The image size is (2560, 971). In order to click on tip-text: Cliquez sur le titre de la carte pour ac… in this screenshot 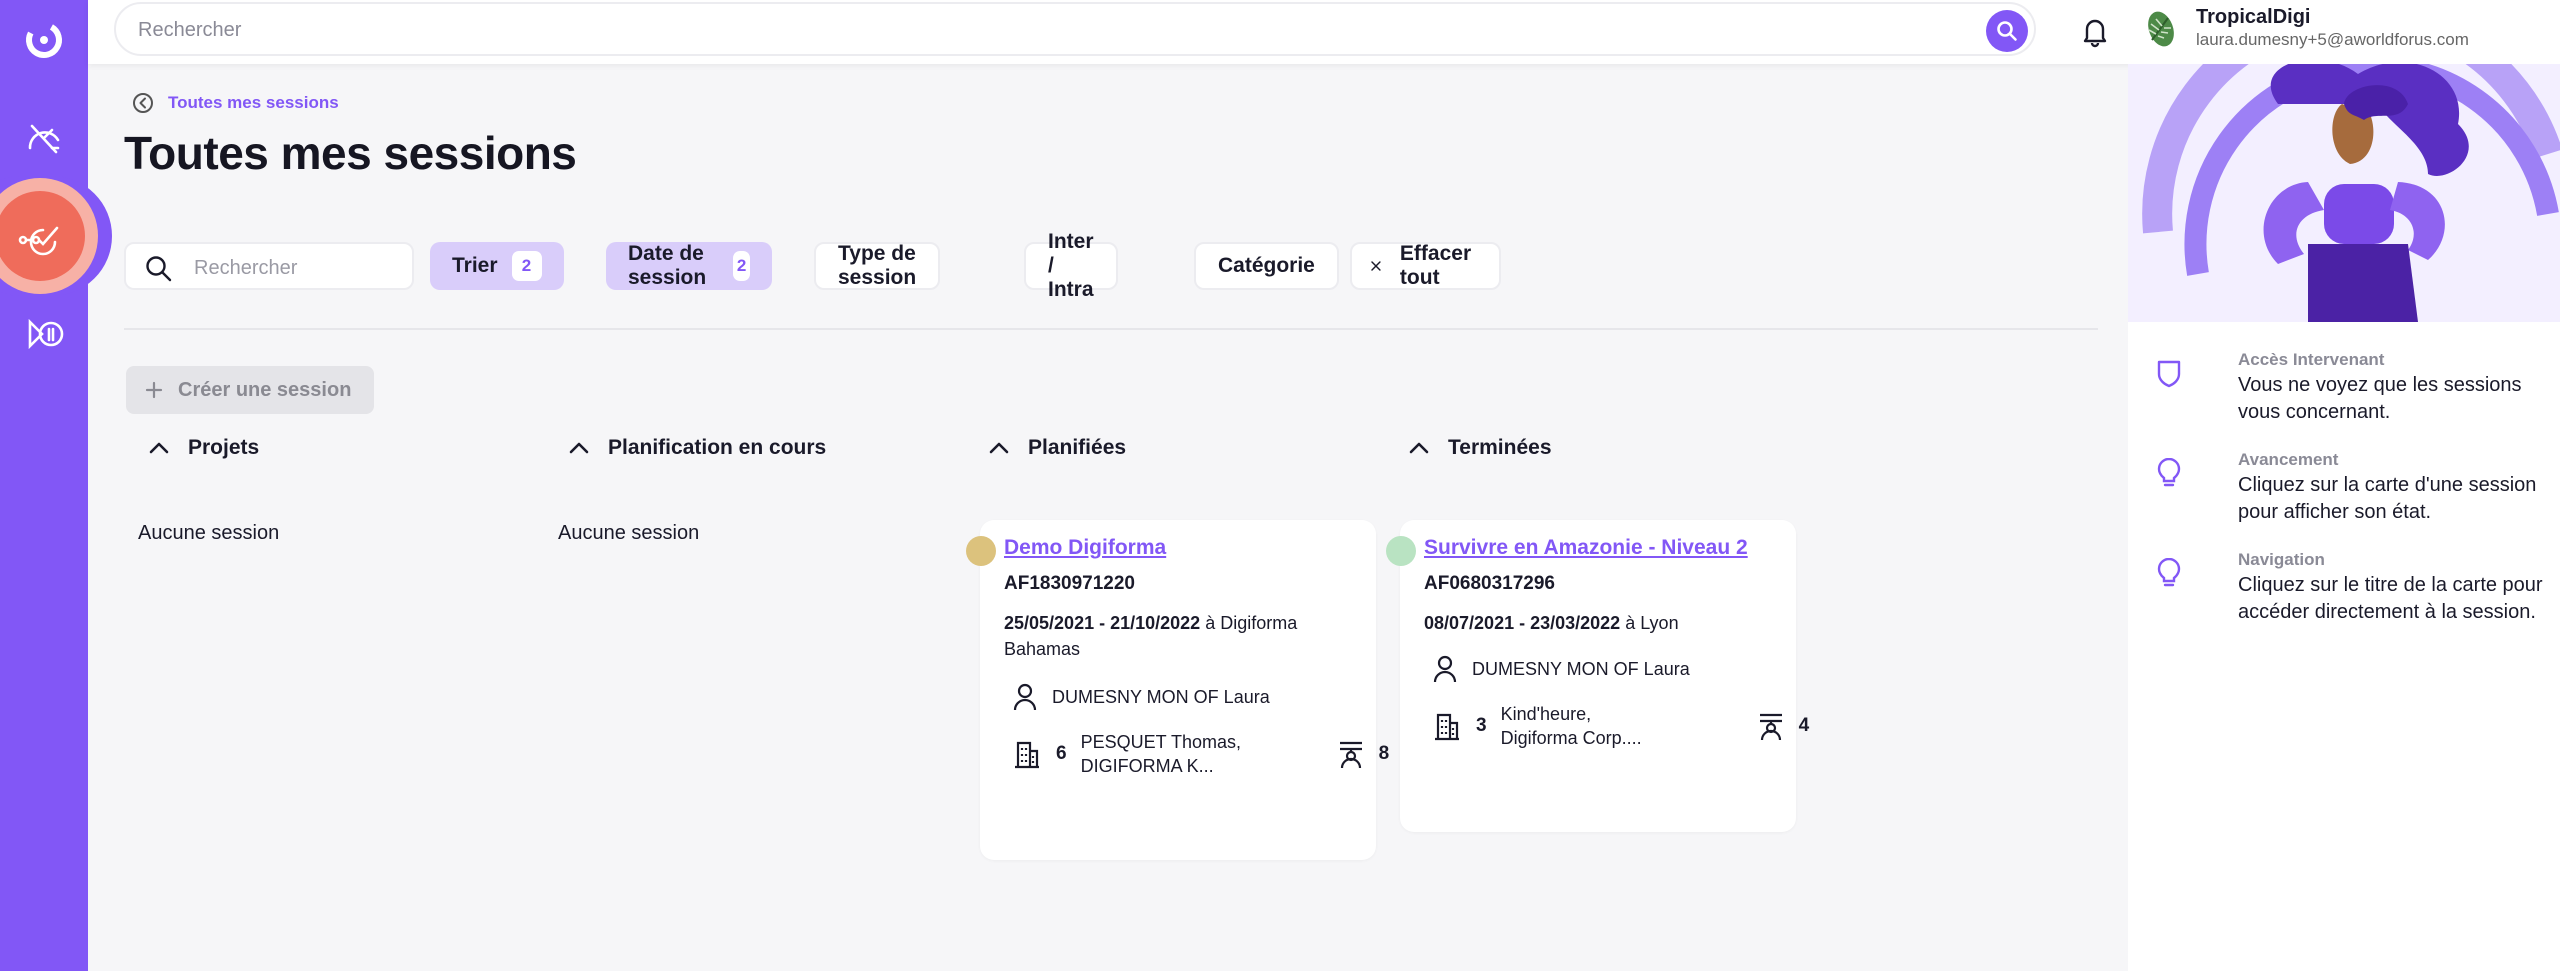, I will do `click(2390, 598)`.